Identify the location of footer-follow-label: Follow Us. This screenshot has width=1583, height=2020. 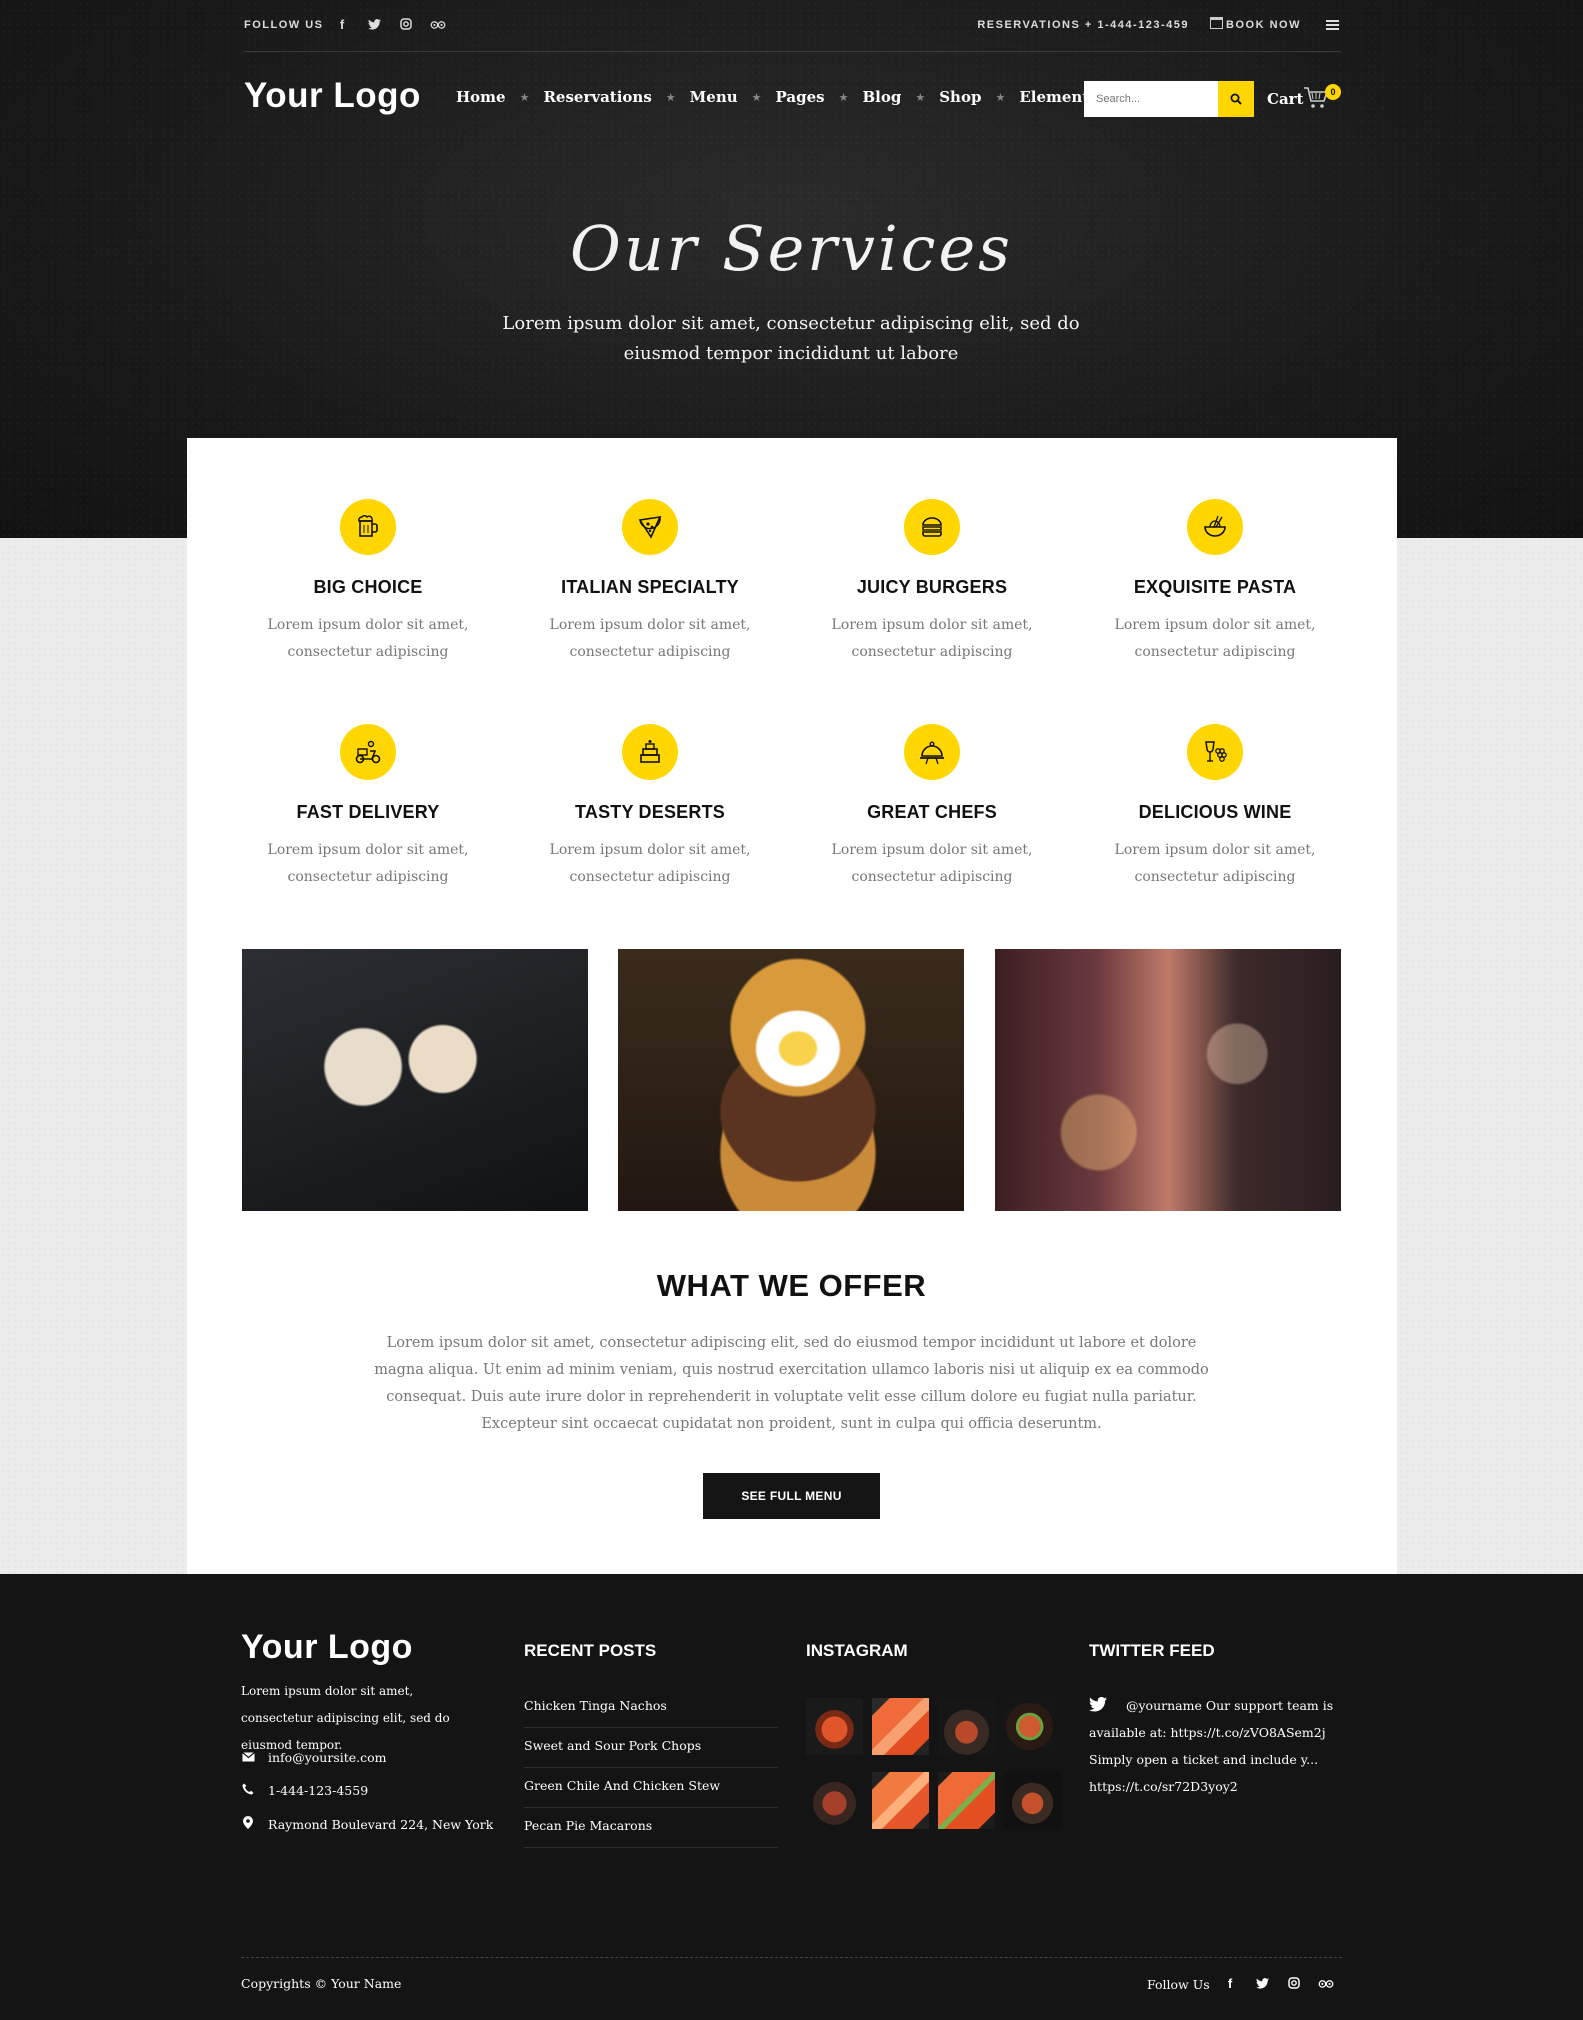
(1178, 1984).